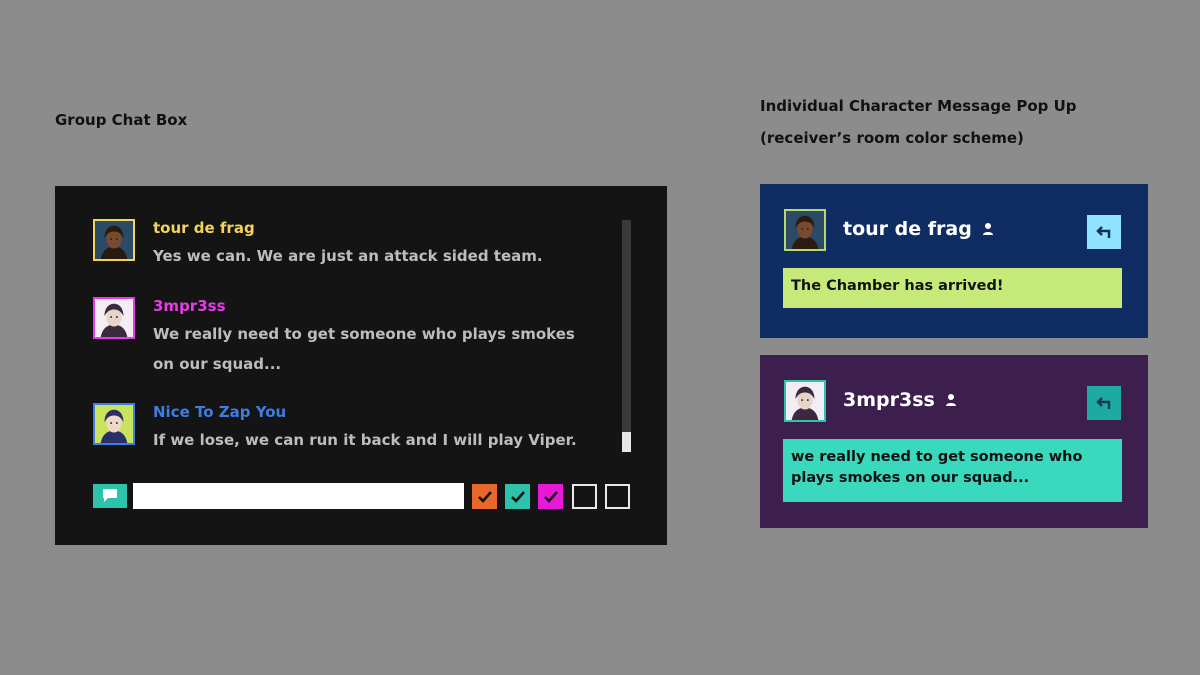  I want to click on chat-button, so click(110, 496).